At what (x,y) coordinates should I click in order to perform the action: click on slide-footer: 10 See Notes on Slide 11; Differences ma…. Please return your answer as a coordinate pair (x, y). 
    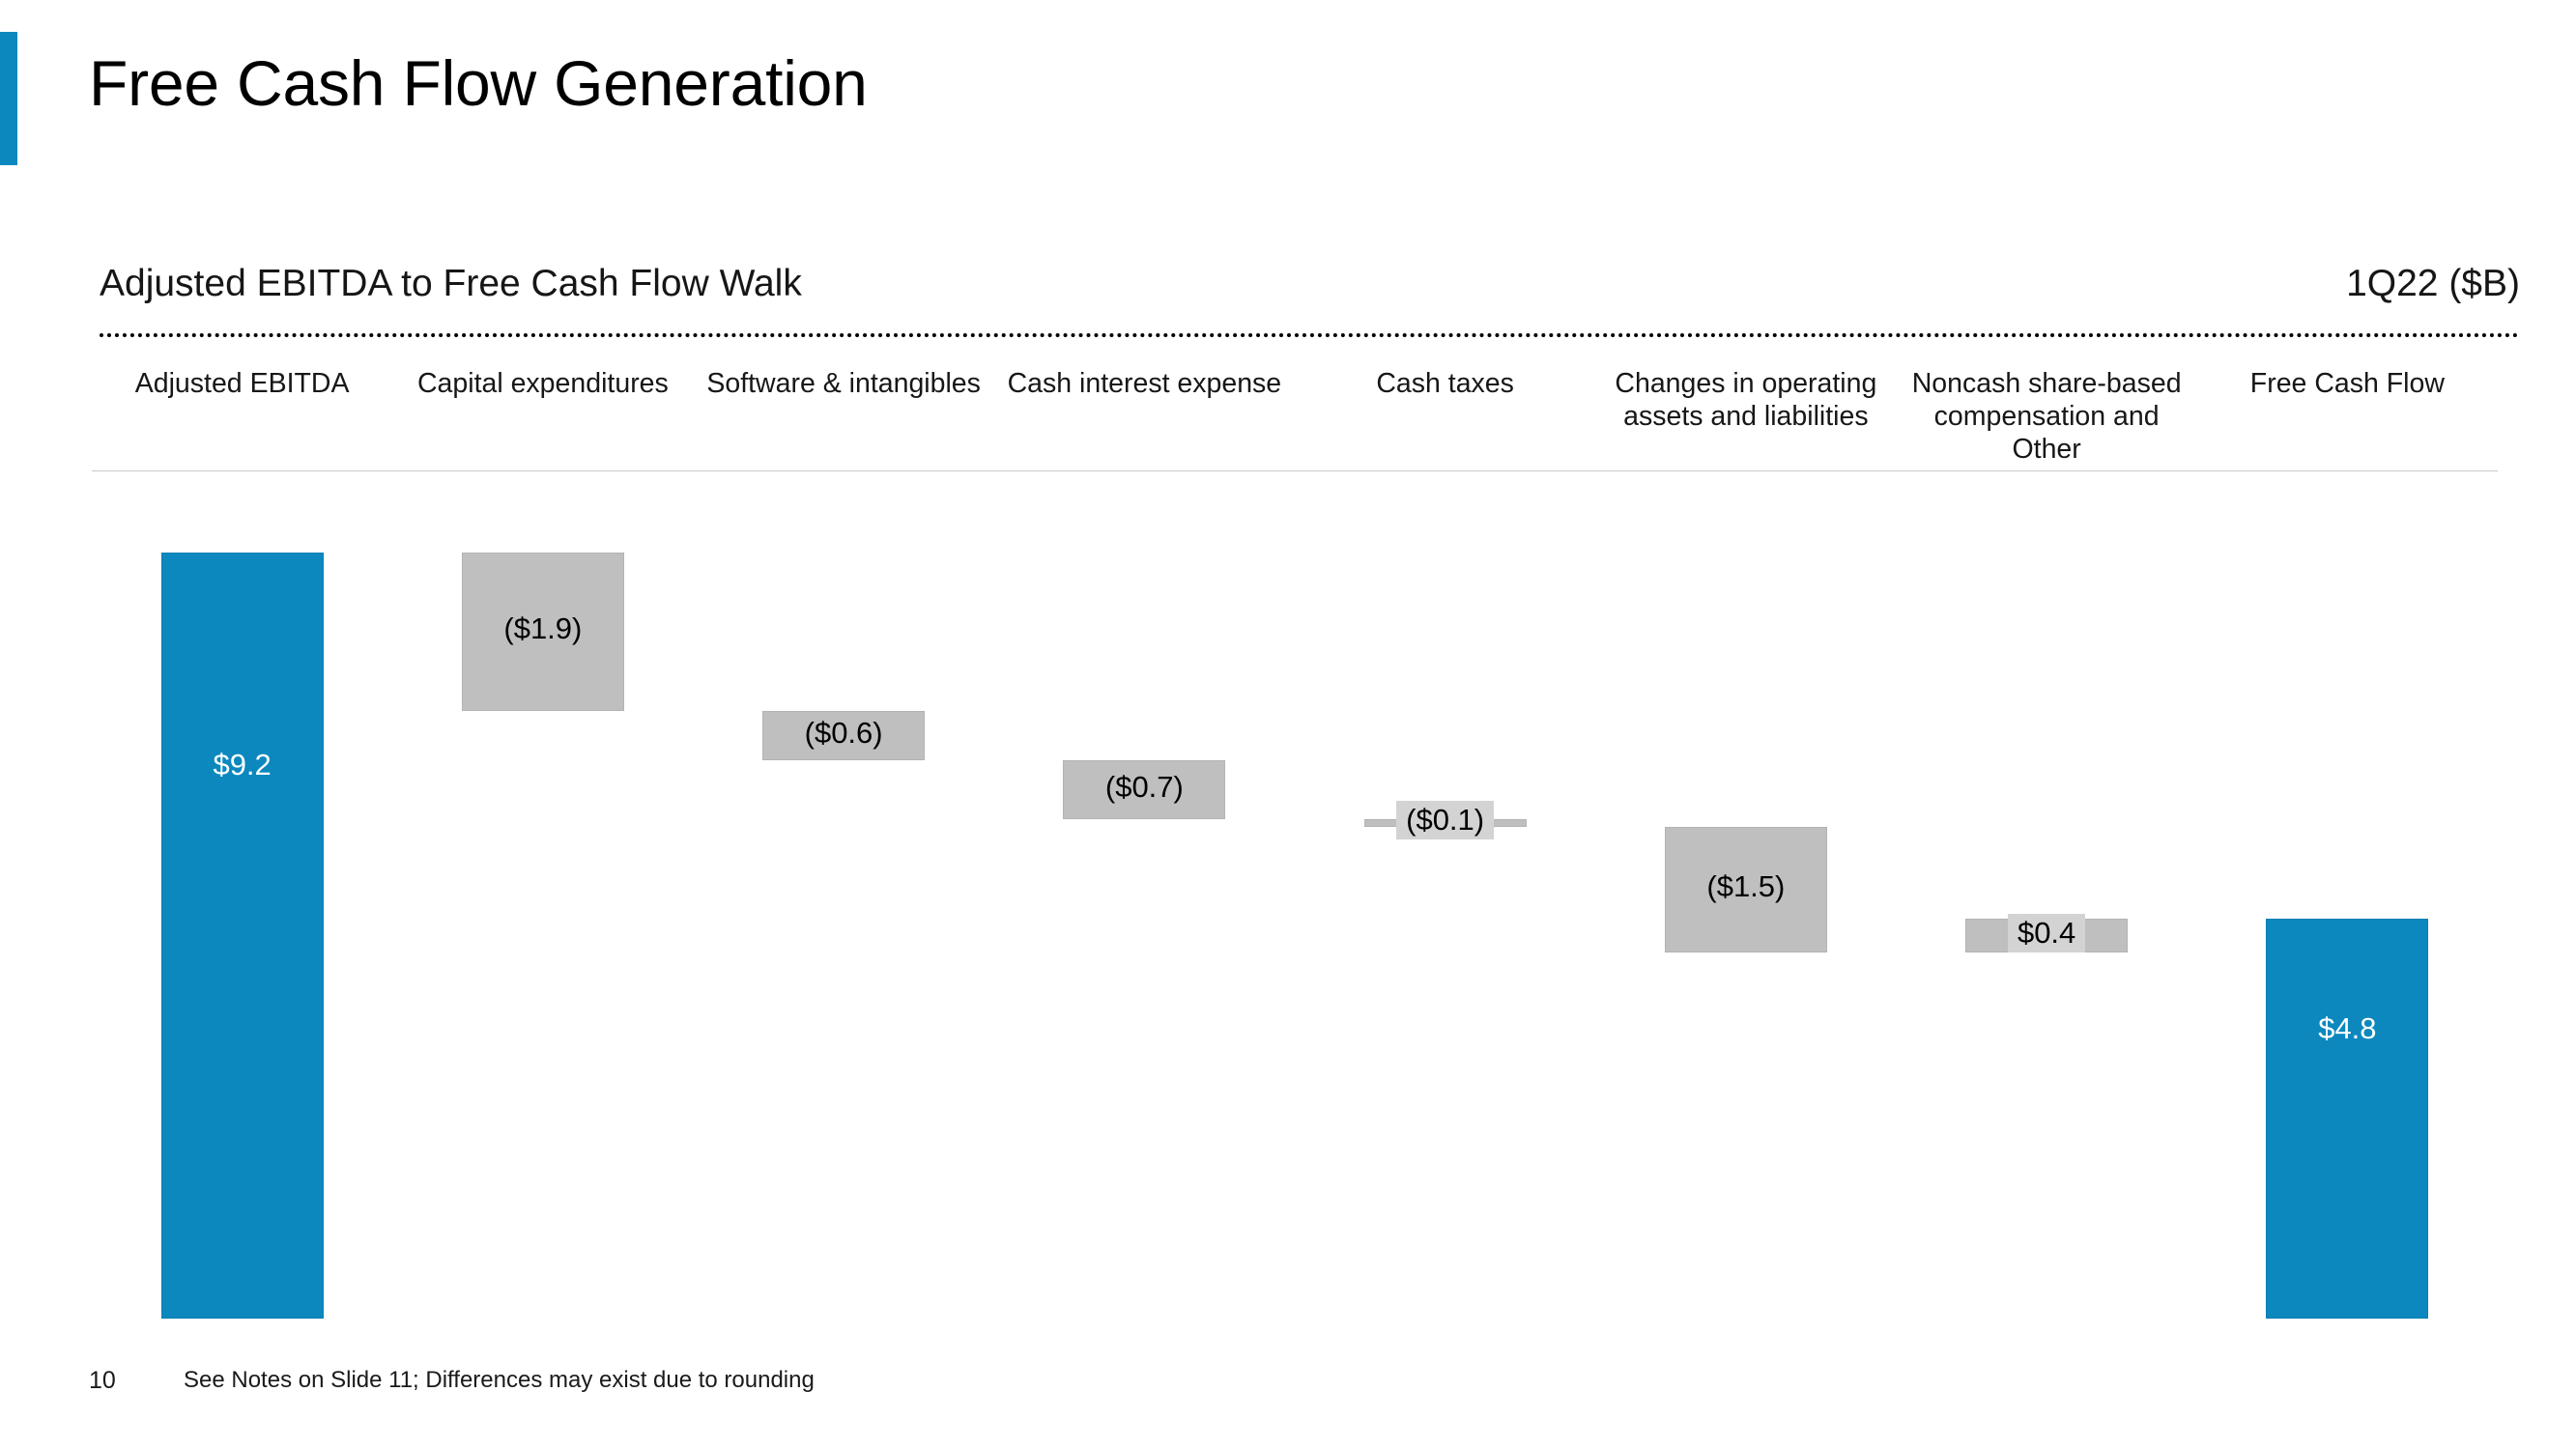
    Looking at the image, I should click on (1288, 1396).